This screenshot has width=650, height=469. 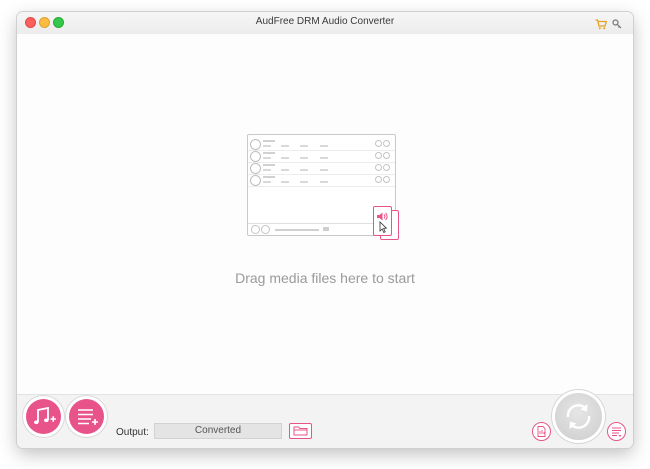 I want to click on add-playlist-button, so click(x=86, y=416).